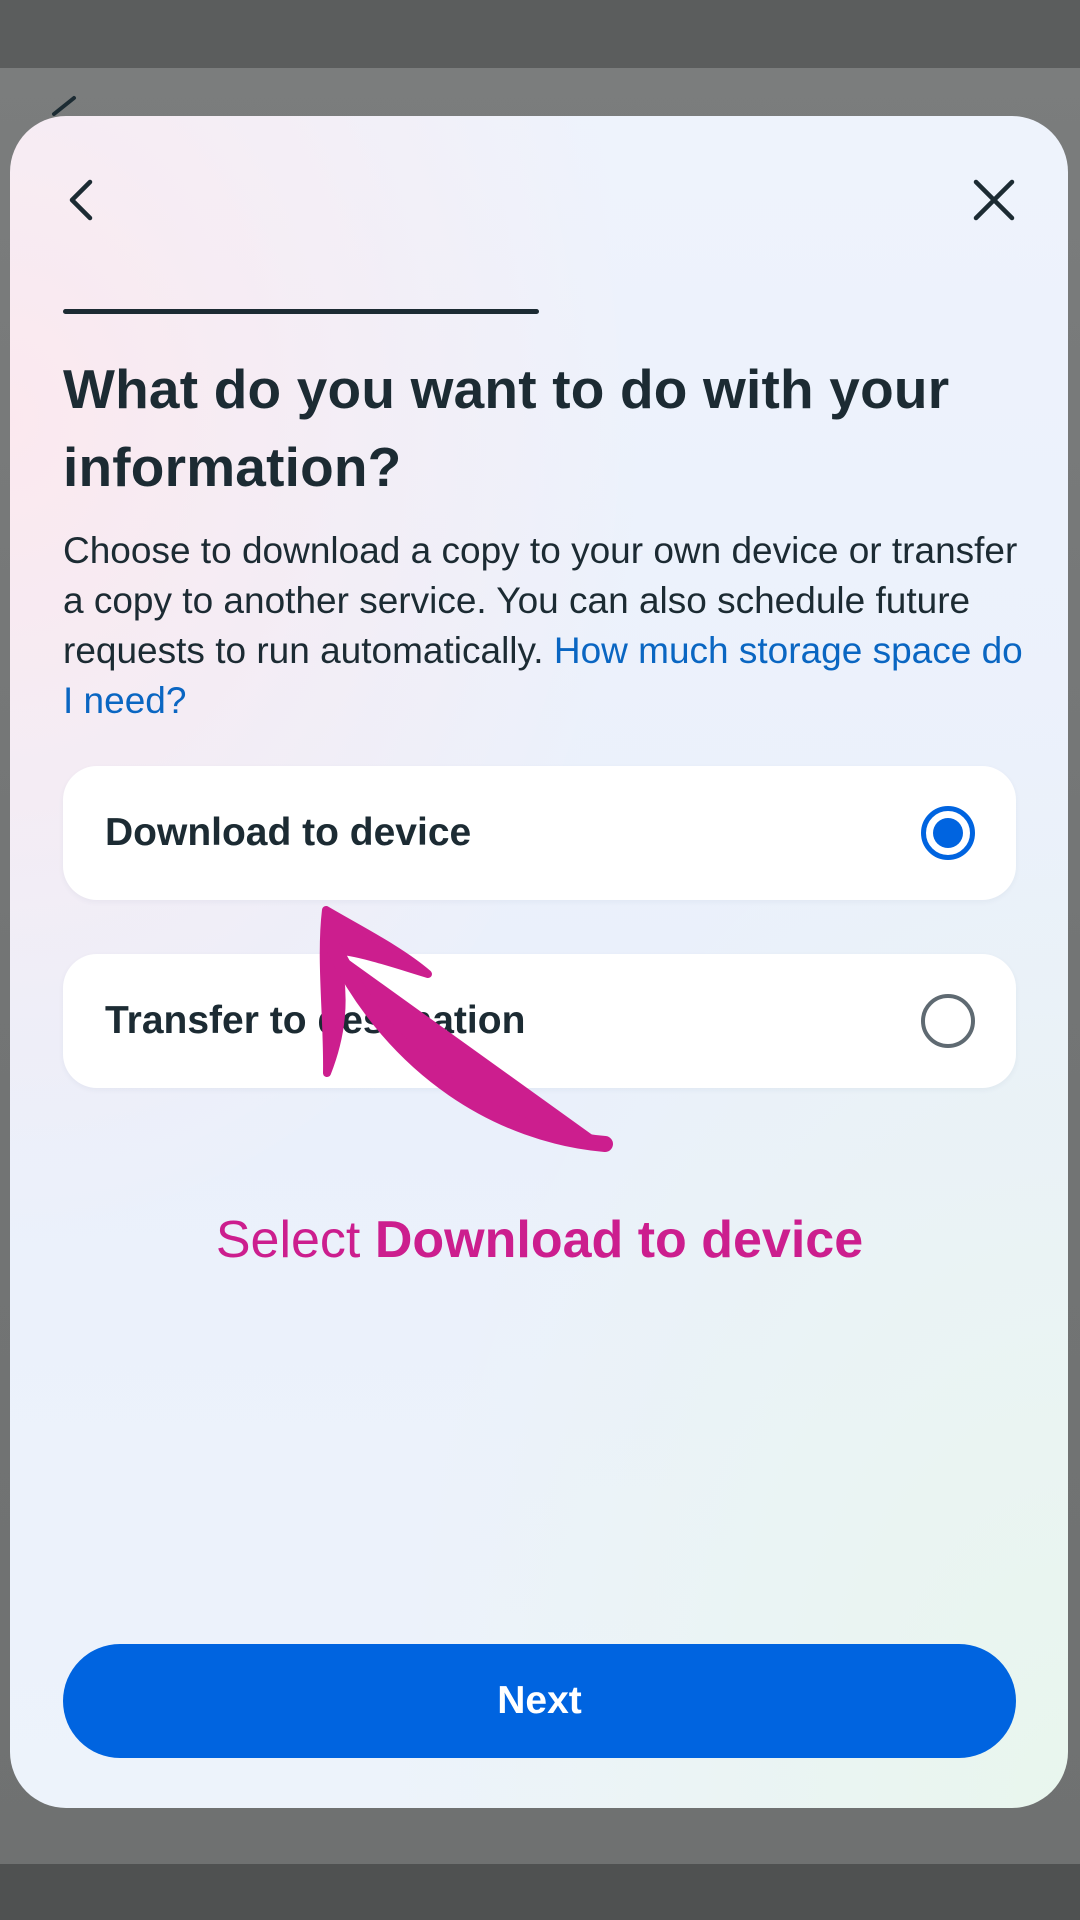  What do you see at coordinates (539, 833) in the screenshot?
I see `option-download-to-device: Download to device` at bounding box center [539, 833].